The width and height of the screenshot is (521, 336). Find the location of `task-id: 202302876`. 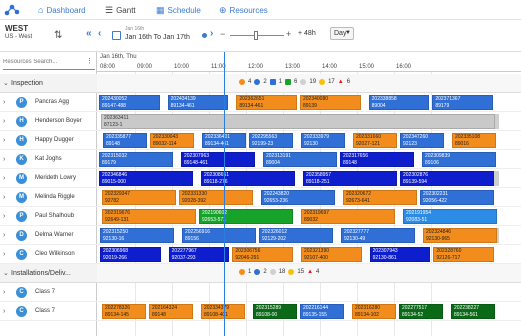

task-id: 202302876 is located at coordinates (416, 175).